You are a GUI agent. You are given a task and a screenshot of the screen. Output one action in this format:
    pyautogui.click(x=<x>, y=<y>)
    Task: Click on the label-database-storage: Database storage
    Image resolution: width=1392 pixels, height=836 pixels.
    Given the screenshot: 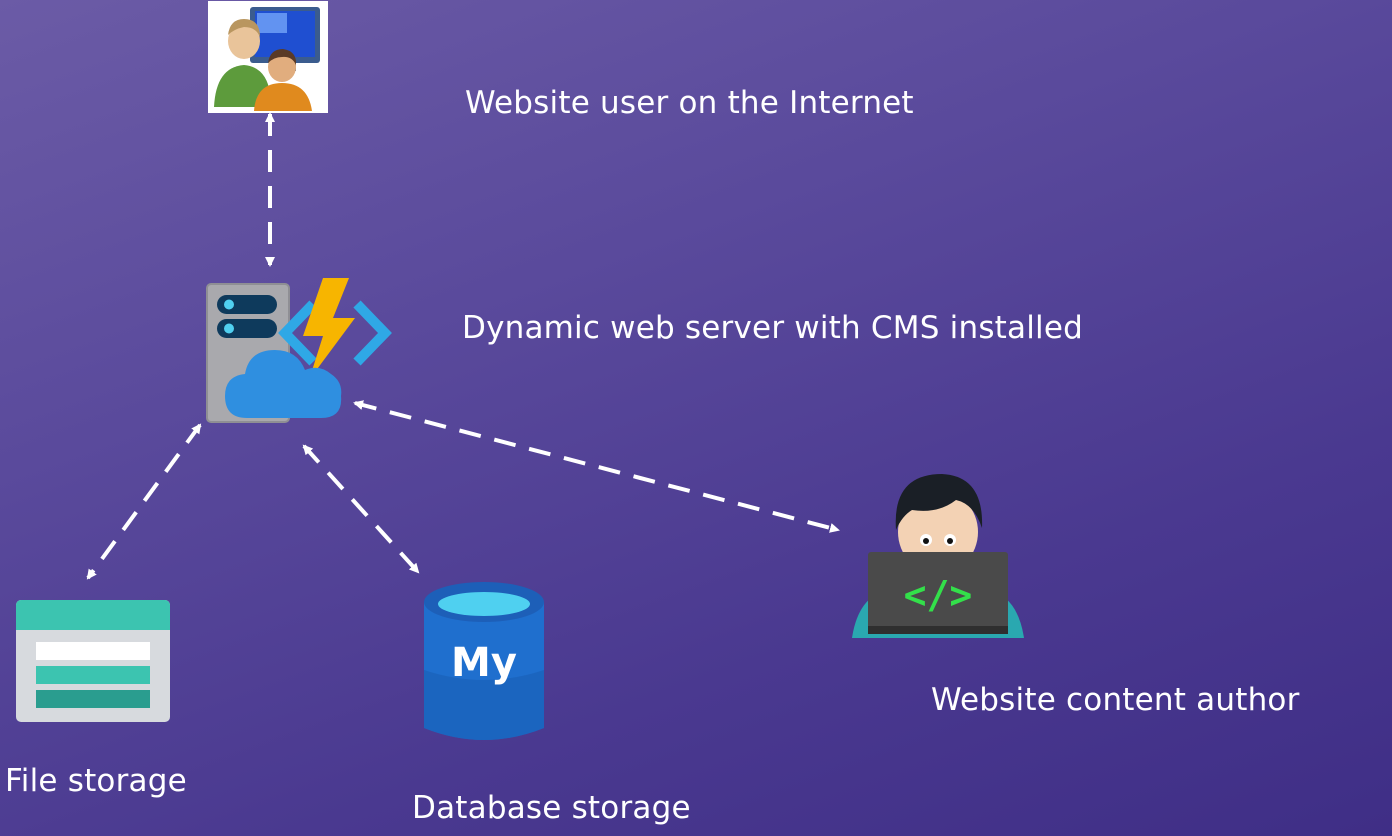 What is the action you would take?
    pyautogui.click(x=551, y=808)
    